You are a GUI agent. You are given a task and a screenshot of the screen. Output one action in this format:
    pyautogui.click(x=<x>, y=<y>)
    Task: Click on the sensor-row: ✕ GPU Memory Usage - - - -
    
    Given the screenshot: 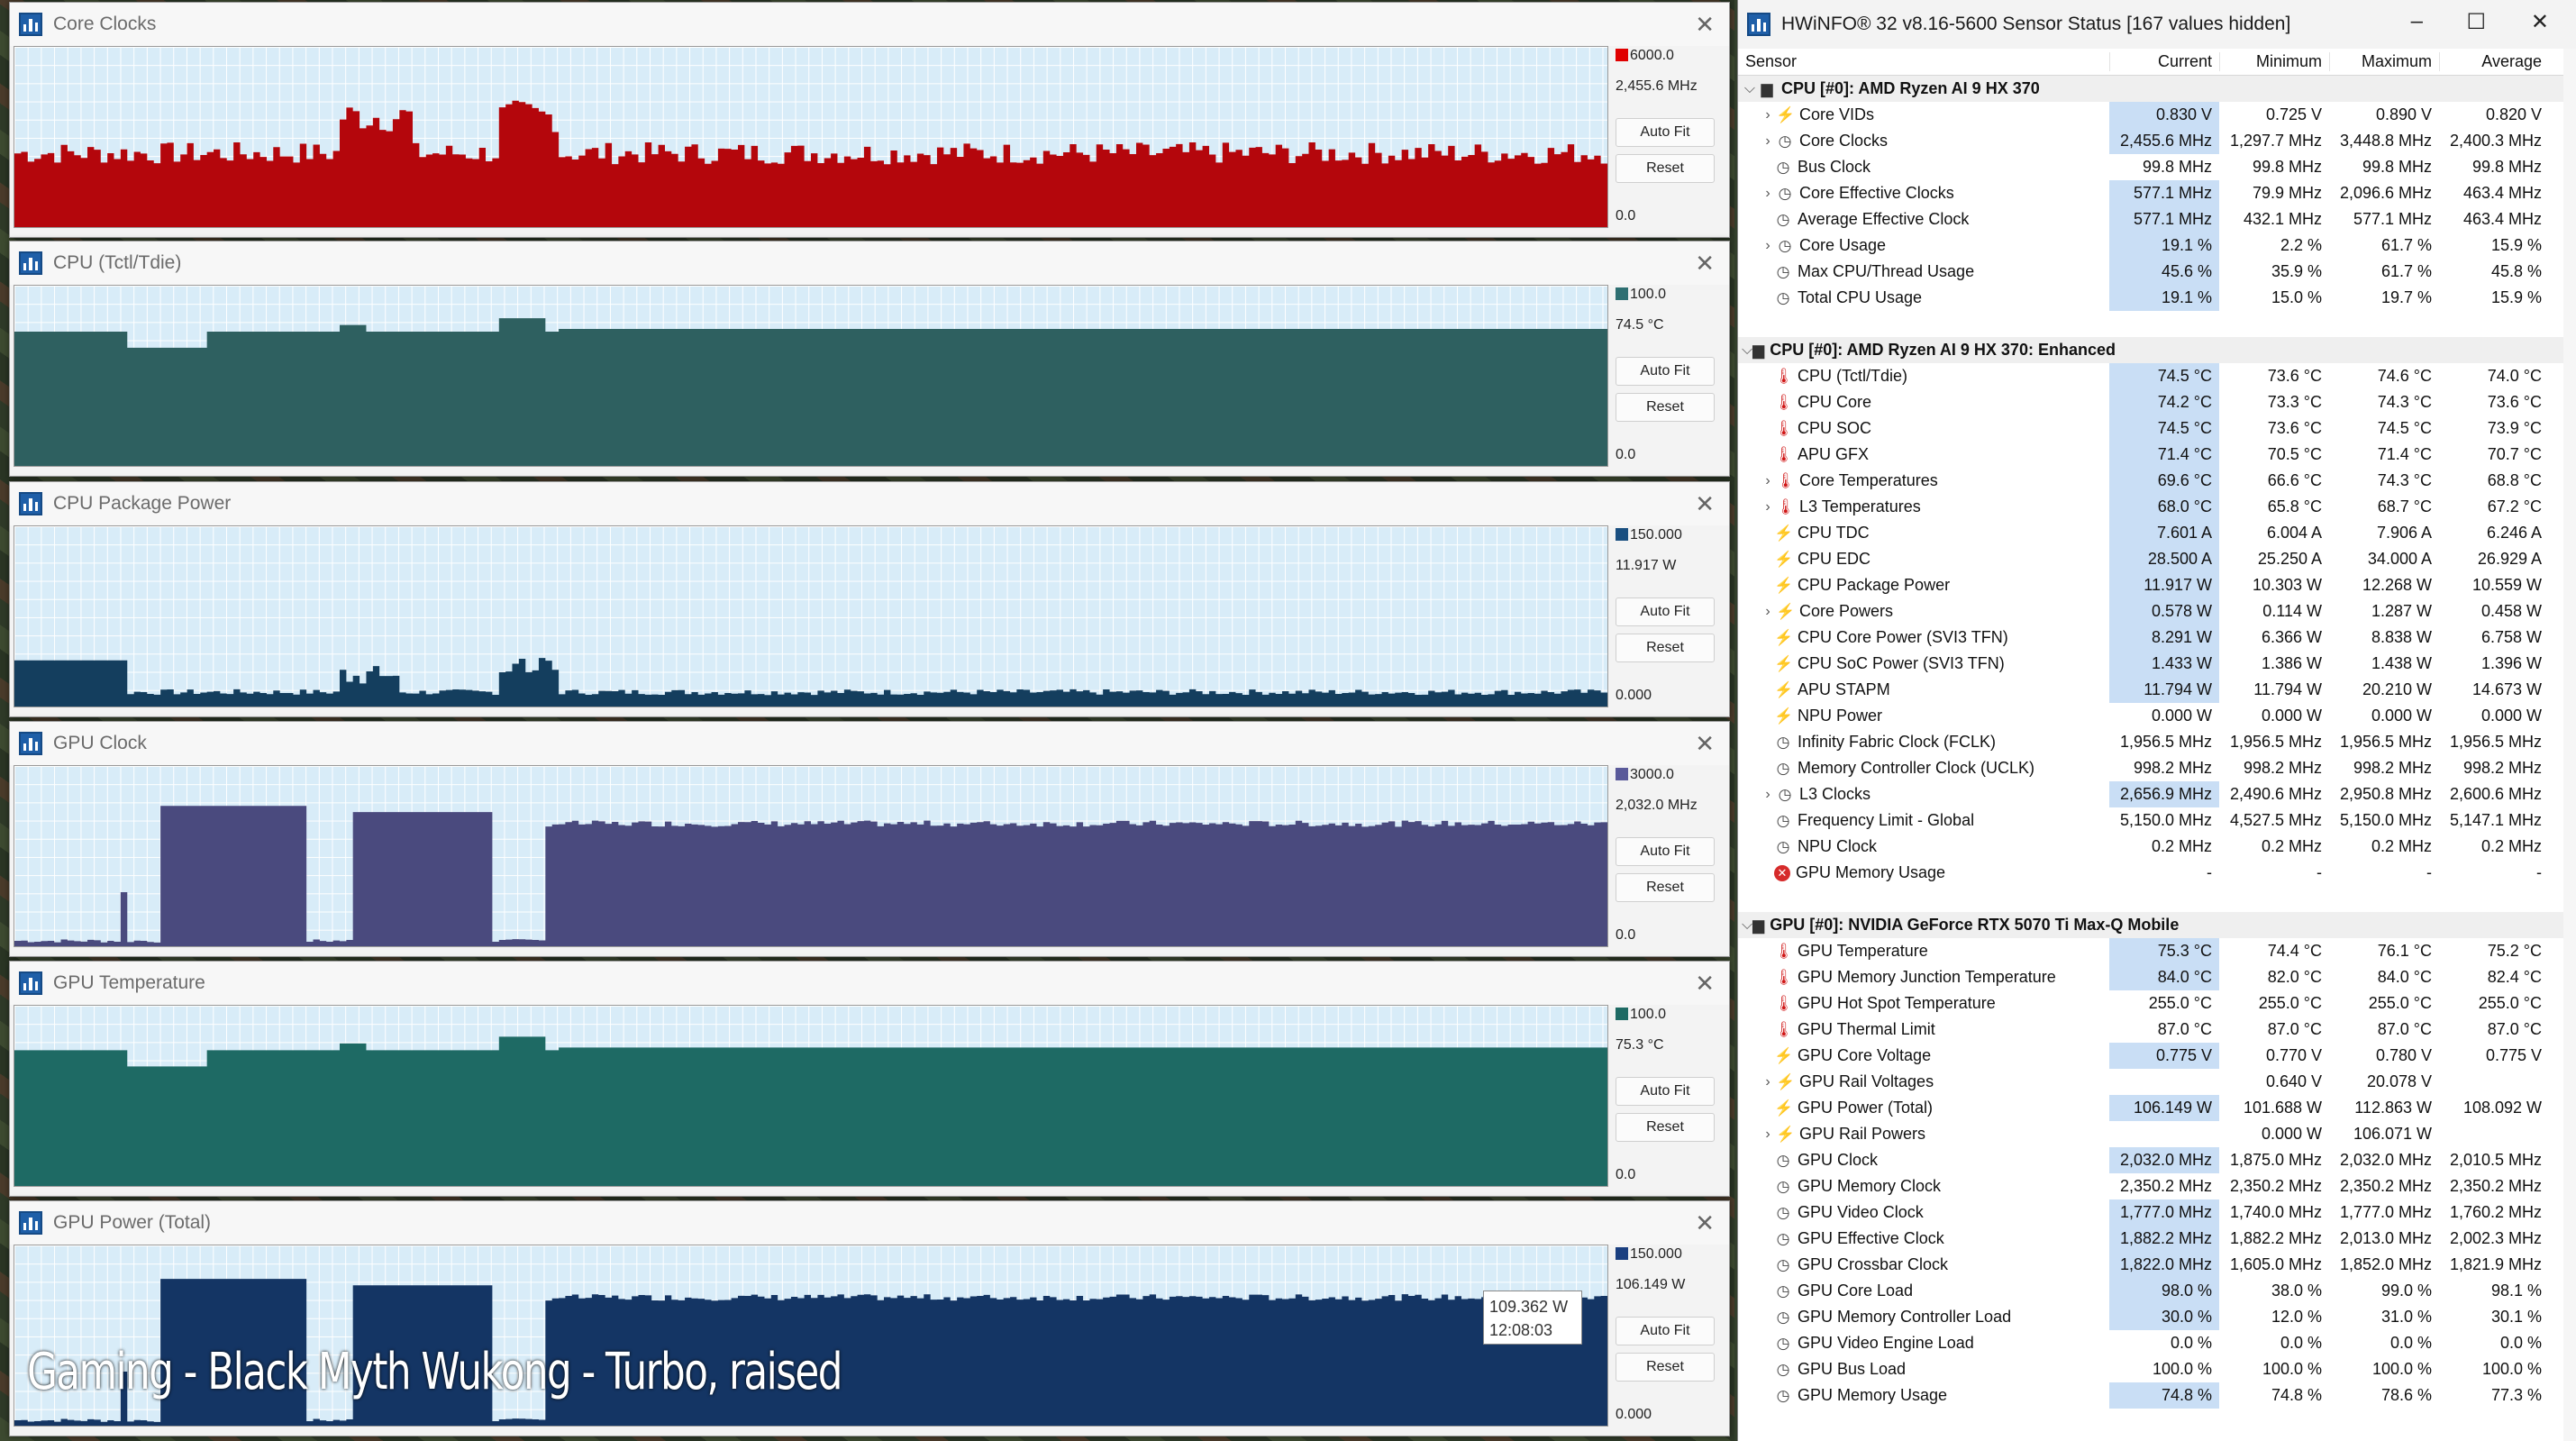 What is the action you would take?
    pyautogui.click(x=2157, y=873)
    